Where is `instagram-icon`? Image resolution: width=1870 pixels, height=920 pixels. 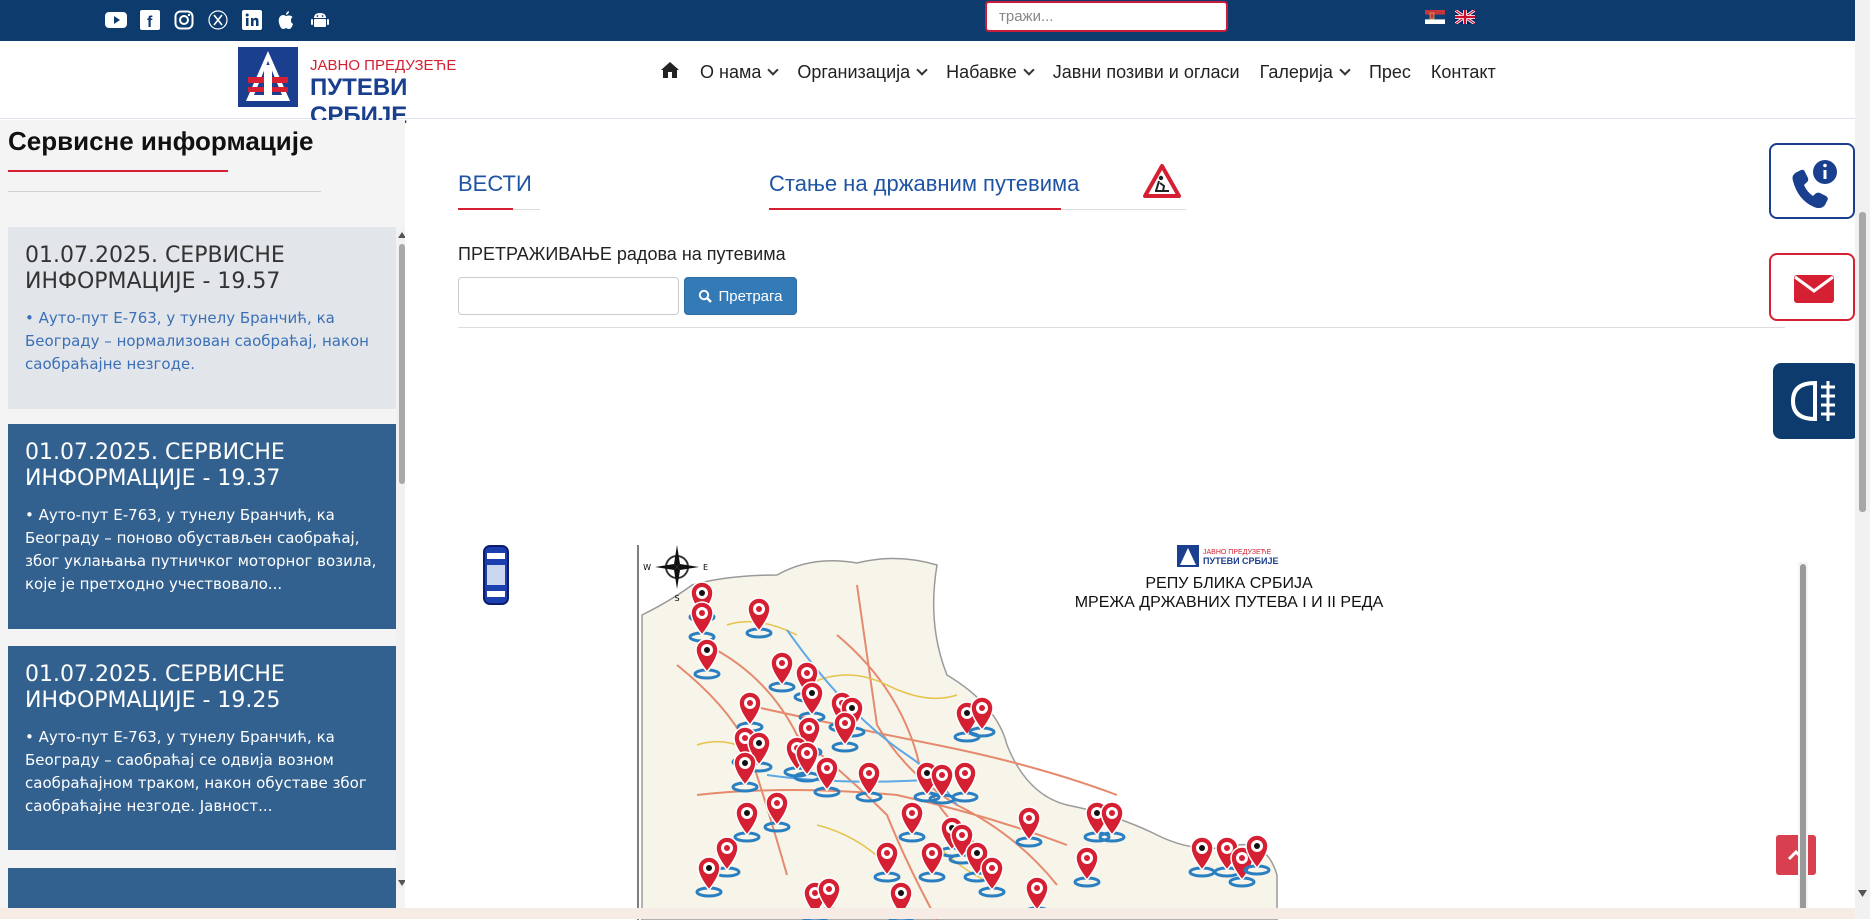 instagram-icon is located at coordinates (184, 20).